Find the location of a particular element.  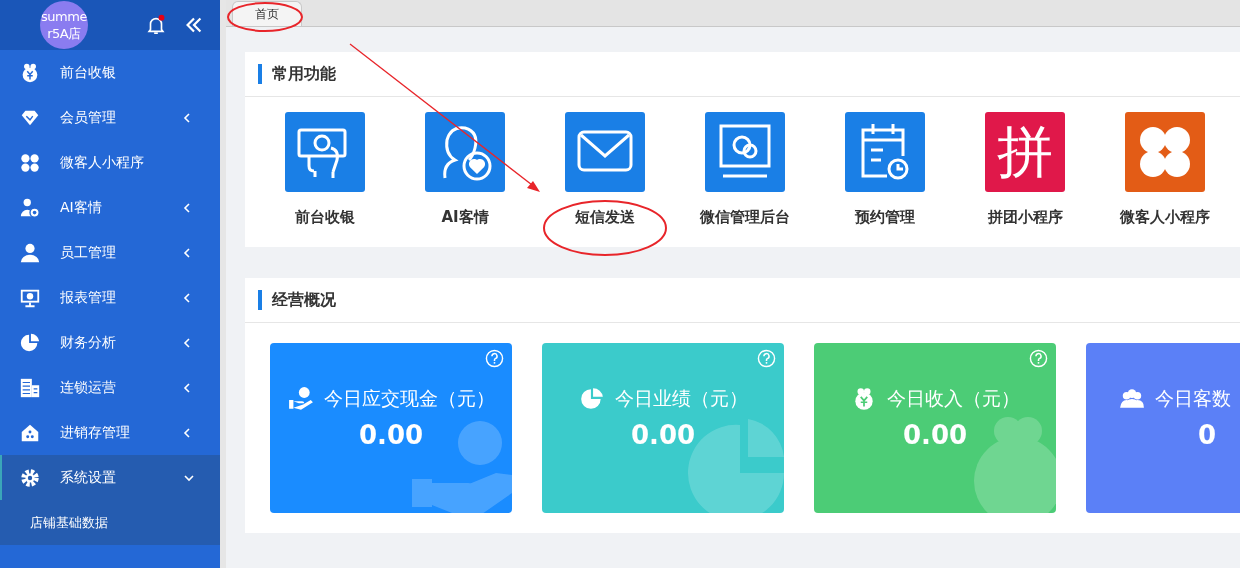

stat-title: 今日应交现金（元） is located at coordinates (409, 398).